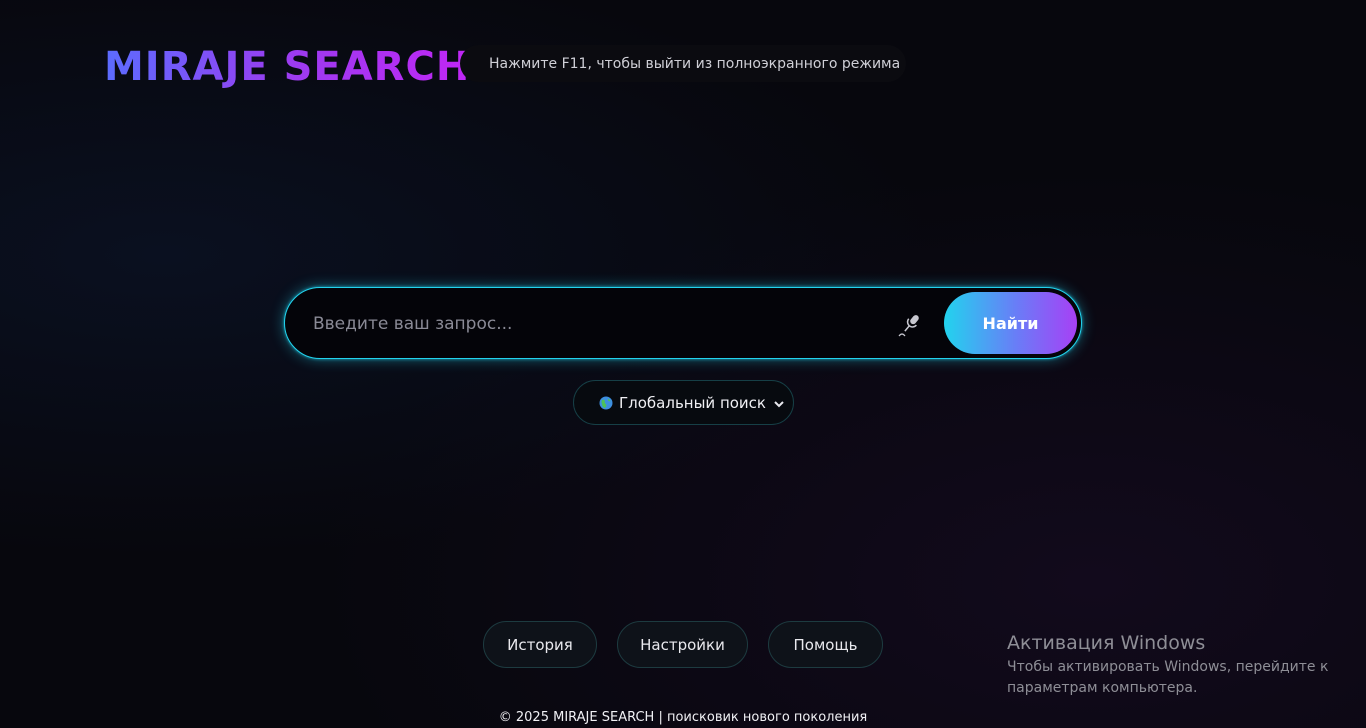 The image size is (1366, 728). Describe the element at coordinates (593, 324) in the screenshot. I see `search-input` at that location.